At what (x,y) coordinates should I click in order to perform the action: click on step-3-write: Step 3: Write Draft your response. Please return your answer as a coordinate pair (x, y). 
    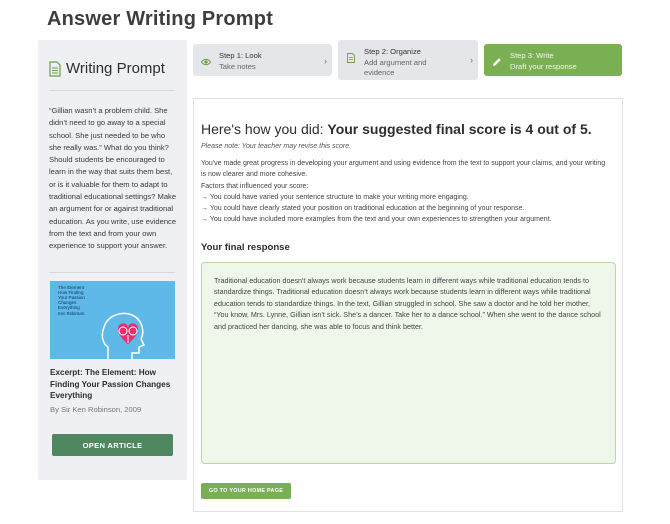
    Looking at the image, I should click on (553, 60).